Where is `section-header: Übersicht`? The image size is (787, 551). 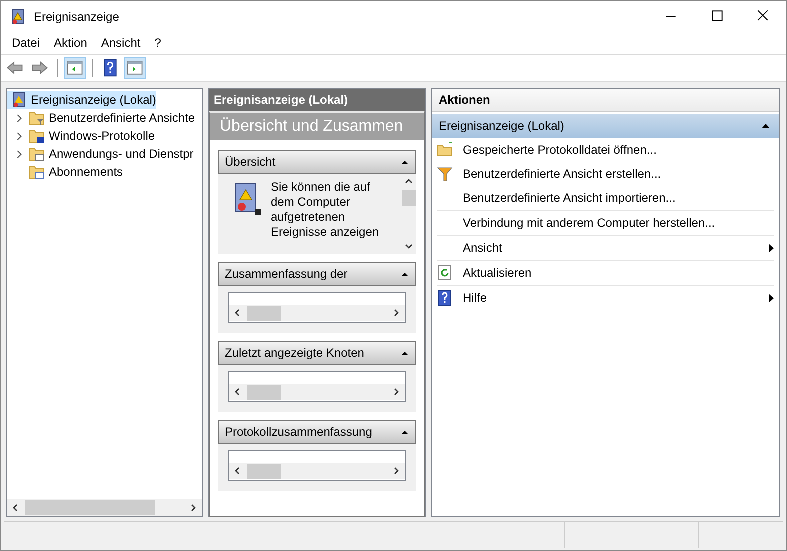 section-header: Übersicht is located at coordinates (317, 162).